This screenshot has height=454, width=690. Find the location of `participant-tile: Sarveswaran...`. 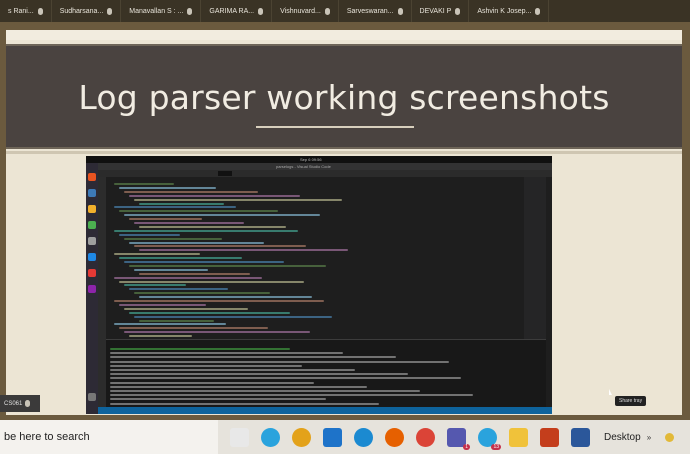

participant-tile: Sarveswaran... is located at coordinates (375, 11).